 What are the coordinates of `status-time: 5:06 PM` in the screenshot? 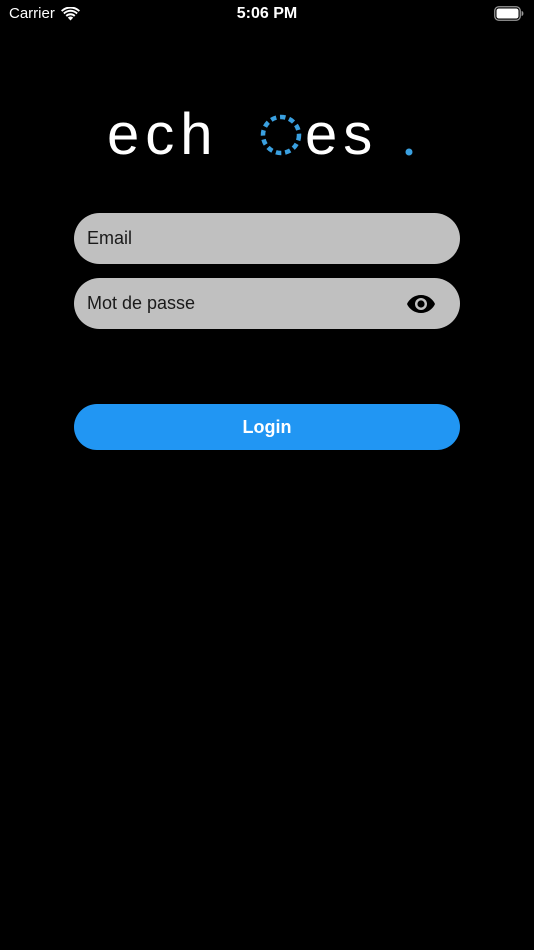 It's located at (267, 13).